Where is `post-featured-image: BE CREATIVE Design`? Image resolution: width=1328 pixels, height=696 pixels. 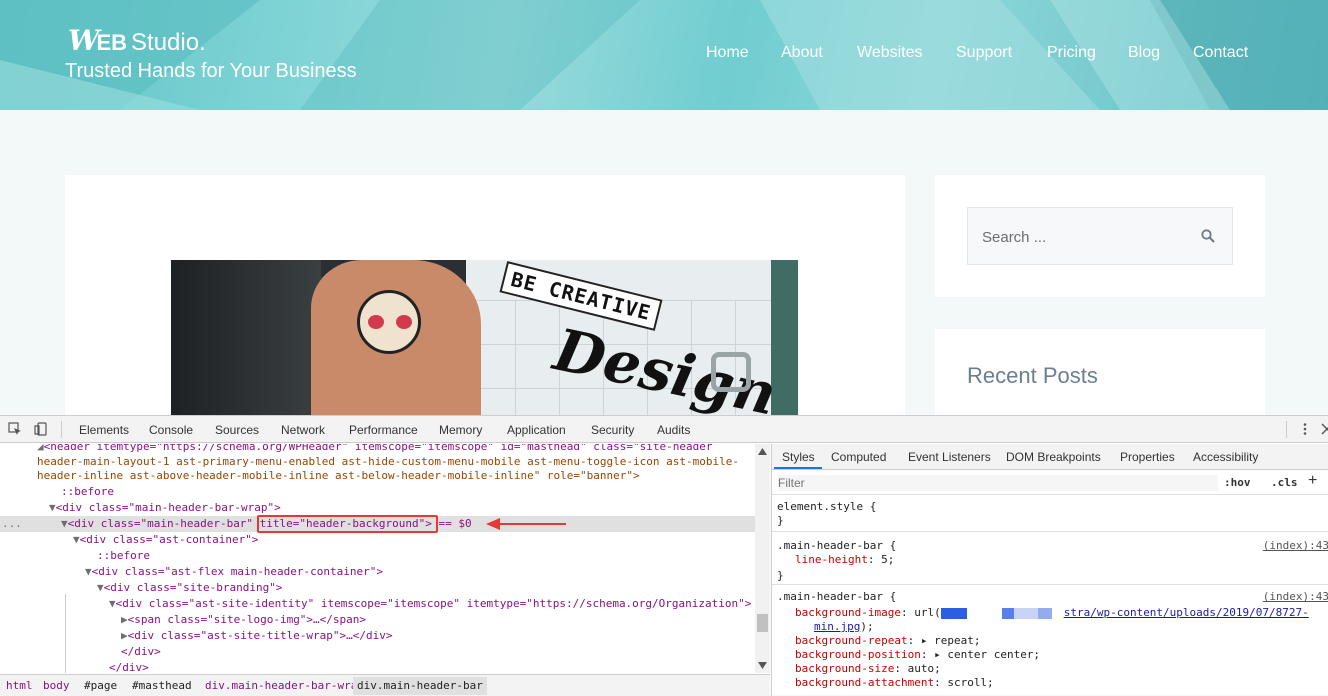
post-featured-image: BE CREATIVE Design is located at coordinates (484, 337).